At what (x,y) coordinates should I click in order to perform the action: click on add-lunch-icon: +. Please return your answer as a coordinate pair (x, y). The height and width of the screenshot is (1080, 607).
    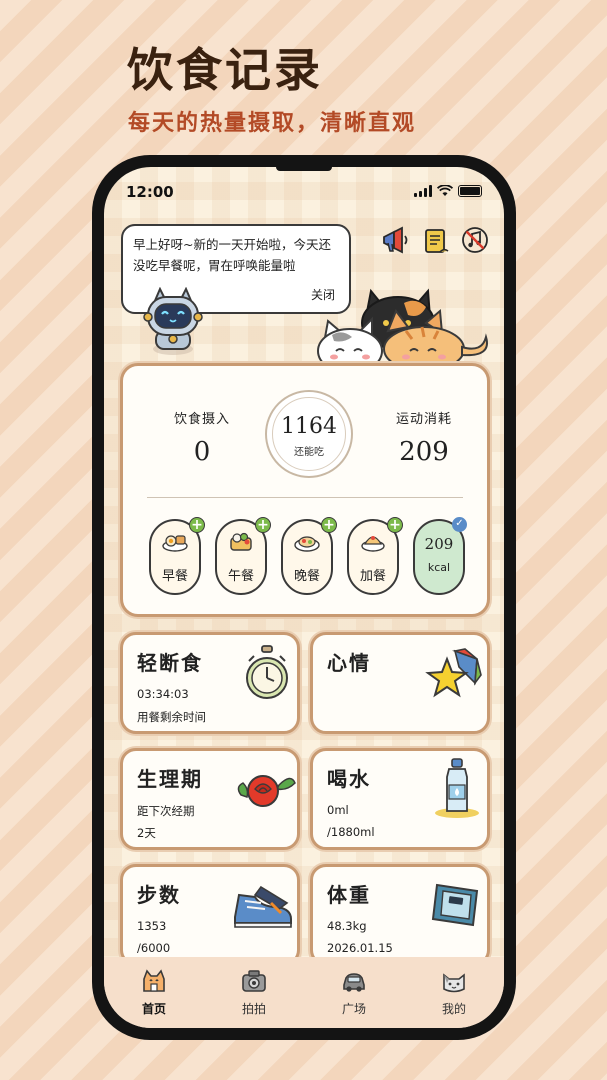
    Looking at the image, I should click on (263, 525).